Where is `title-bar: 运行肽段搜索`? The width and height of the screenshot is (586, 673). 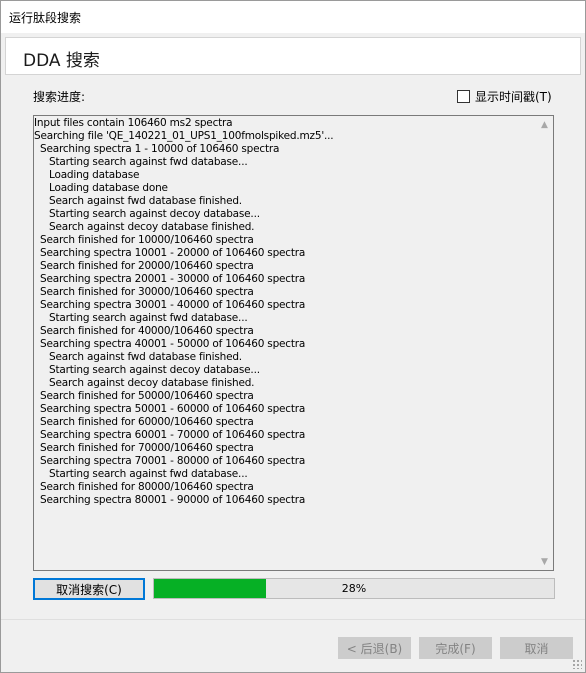
title-bar: 运行肽段搜索 is located at coordinates (293, 17).